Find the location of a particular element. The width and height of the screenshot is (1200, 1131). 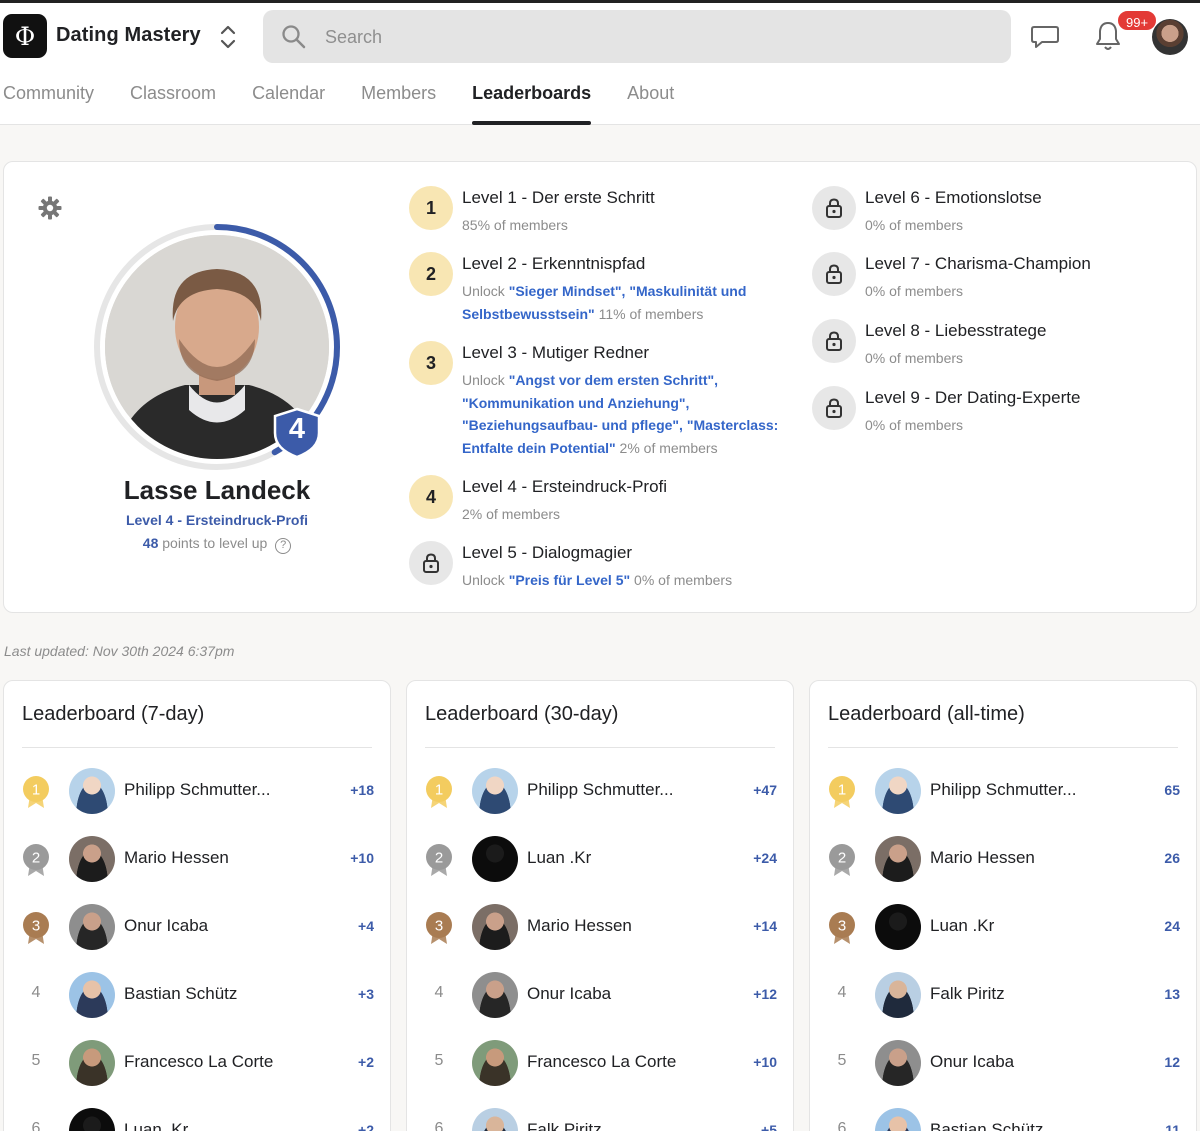

search-icon is located at coordinates (294, 37).